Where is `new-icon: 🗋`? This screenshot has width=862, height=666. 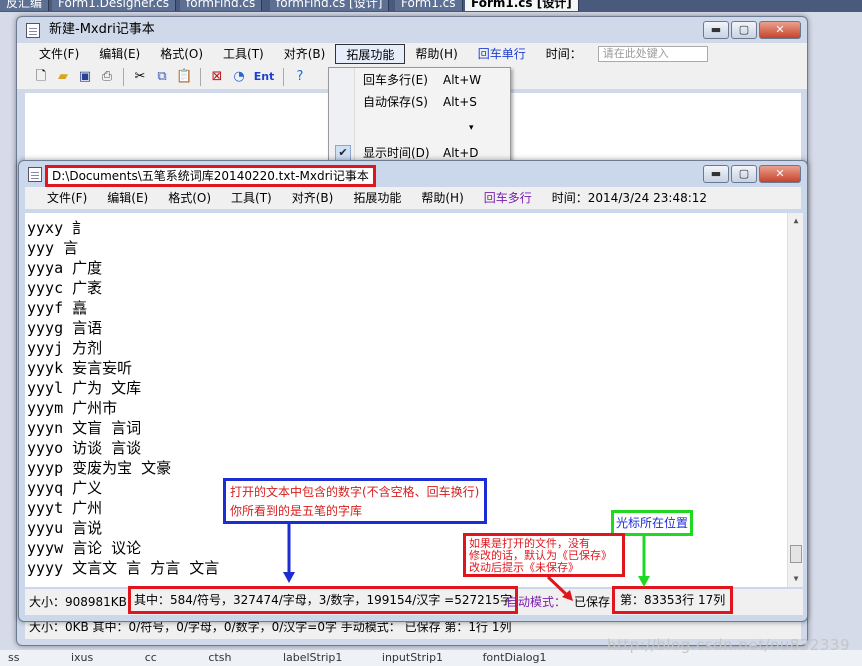 new-icon: 🗋 is located at coordinates (41, 77).